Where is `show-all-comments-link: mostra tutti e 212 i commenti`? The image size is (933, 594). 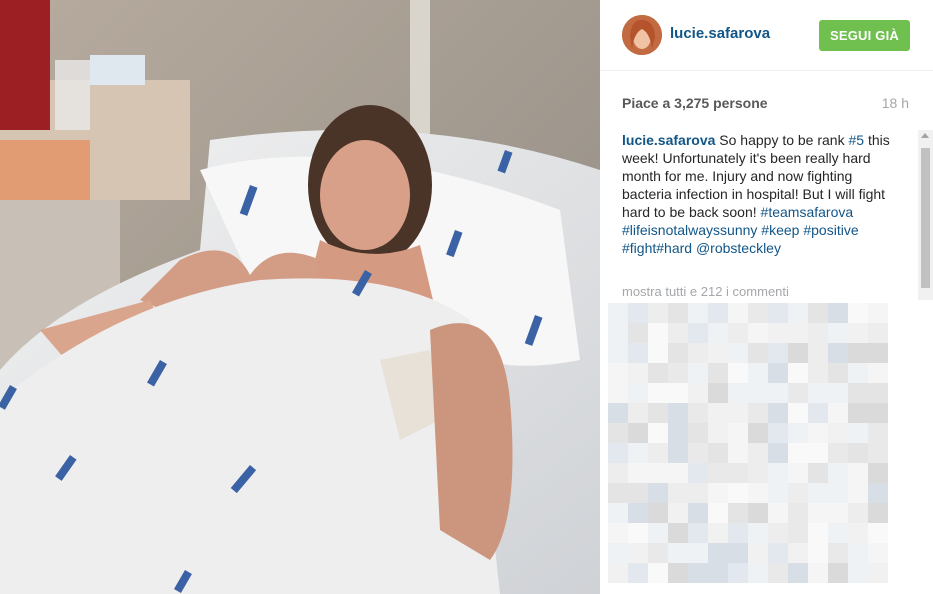 show-all-comments-link: mostra tutti e 212 i commenti is located at coordinates (705, 291).